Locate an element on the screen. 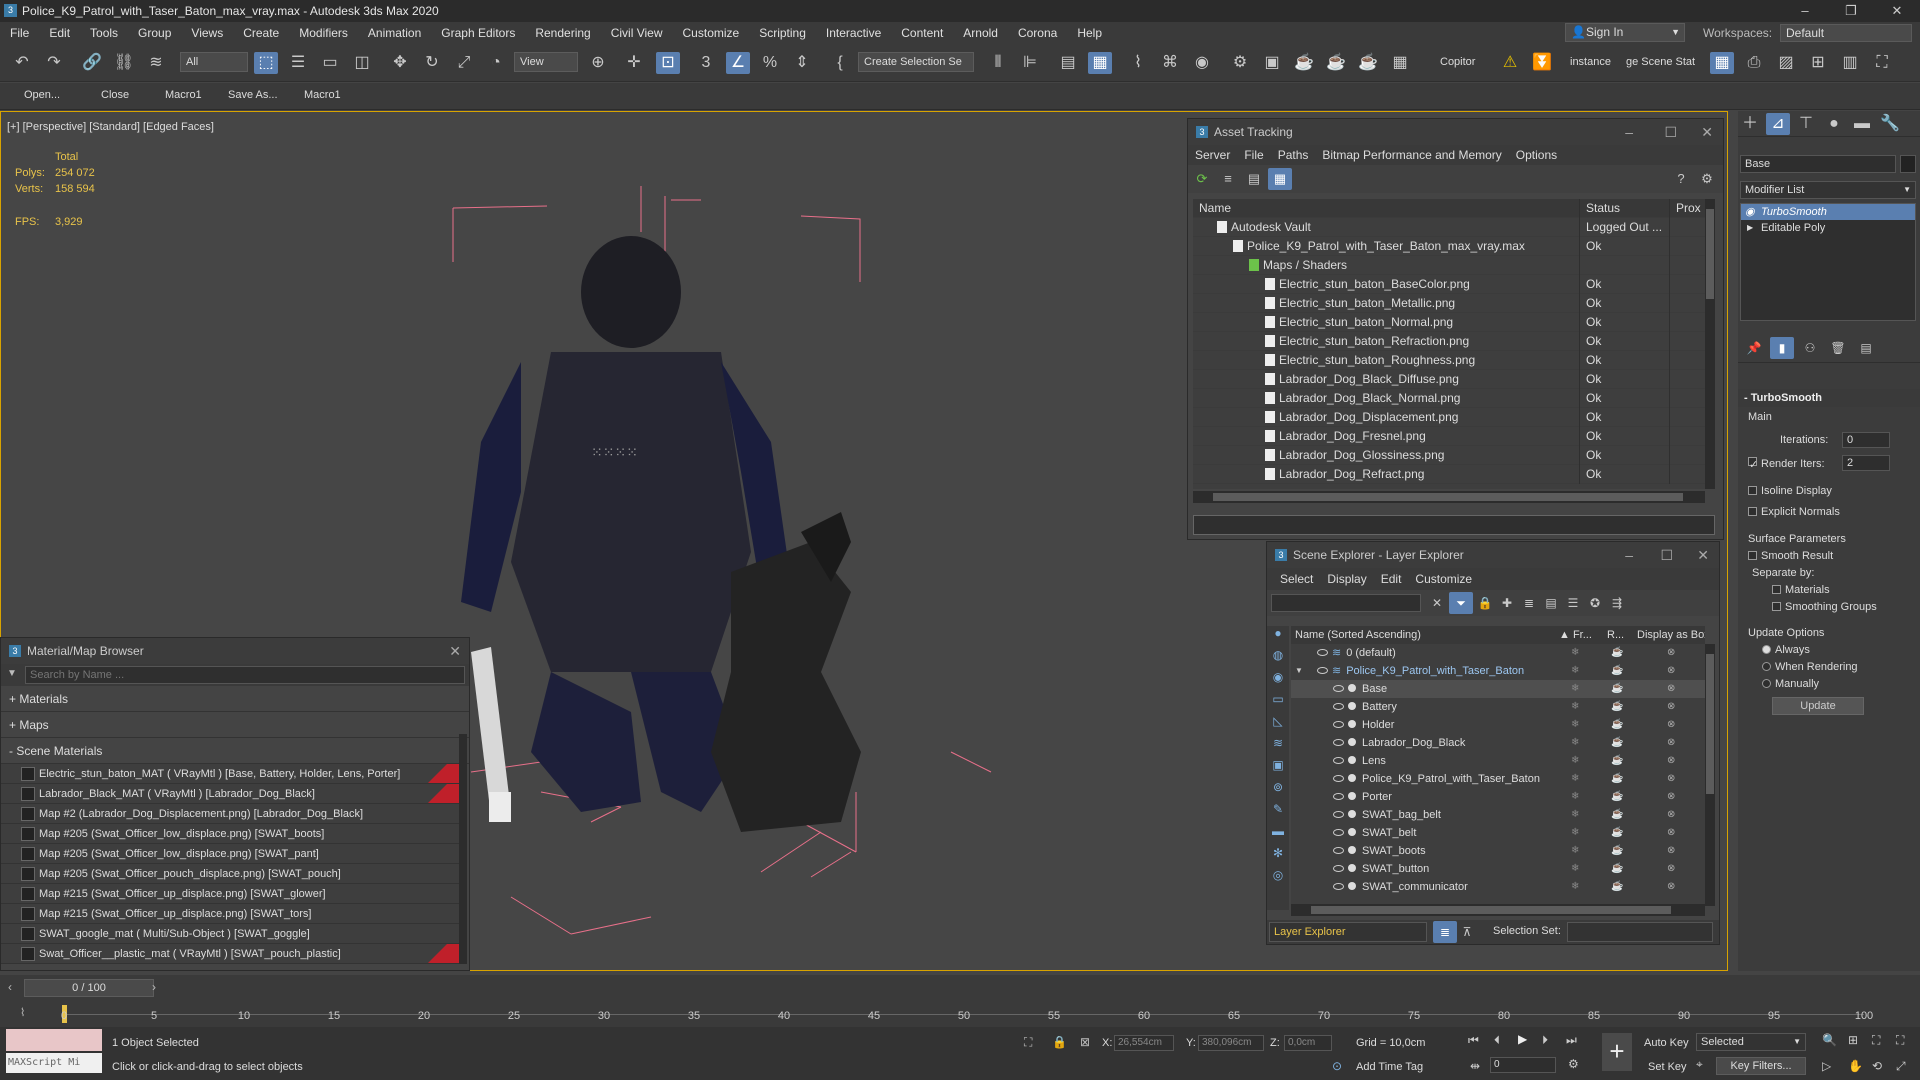 The image size is (1920, 1080). time-tag-icon: ⊙ is located at coordinates (1337, 1066).